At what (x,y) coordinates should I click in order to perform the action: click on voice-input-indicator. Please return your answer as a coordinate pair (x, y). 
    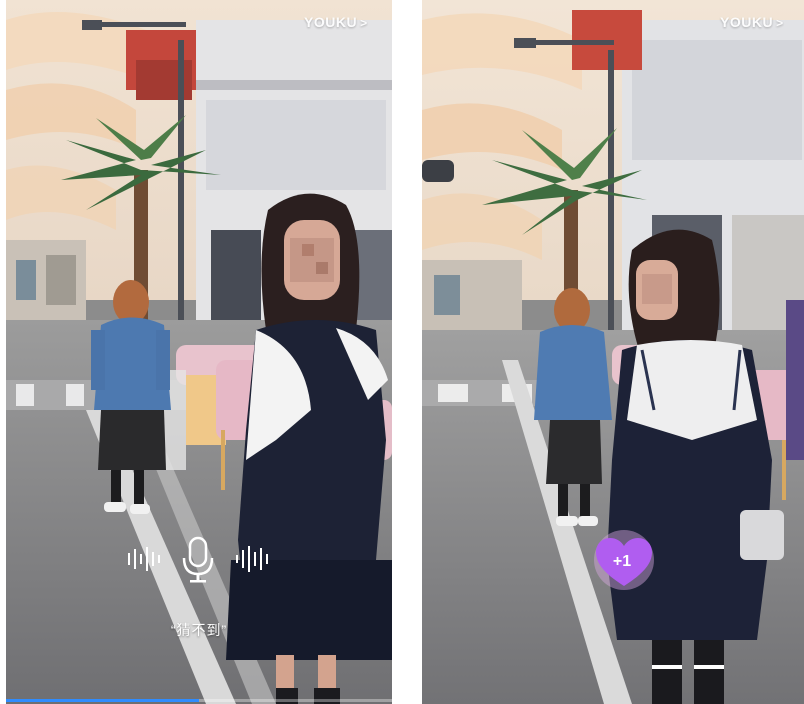
    Looking at the image, I should click on (199, 562).